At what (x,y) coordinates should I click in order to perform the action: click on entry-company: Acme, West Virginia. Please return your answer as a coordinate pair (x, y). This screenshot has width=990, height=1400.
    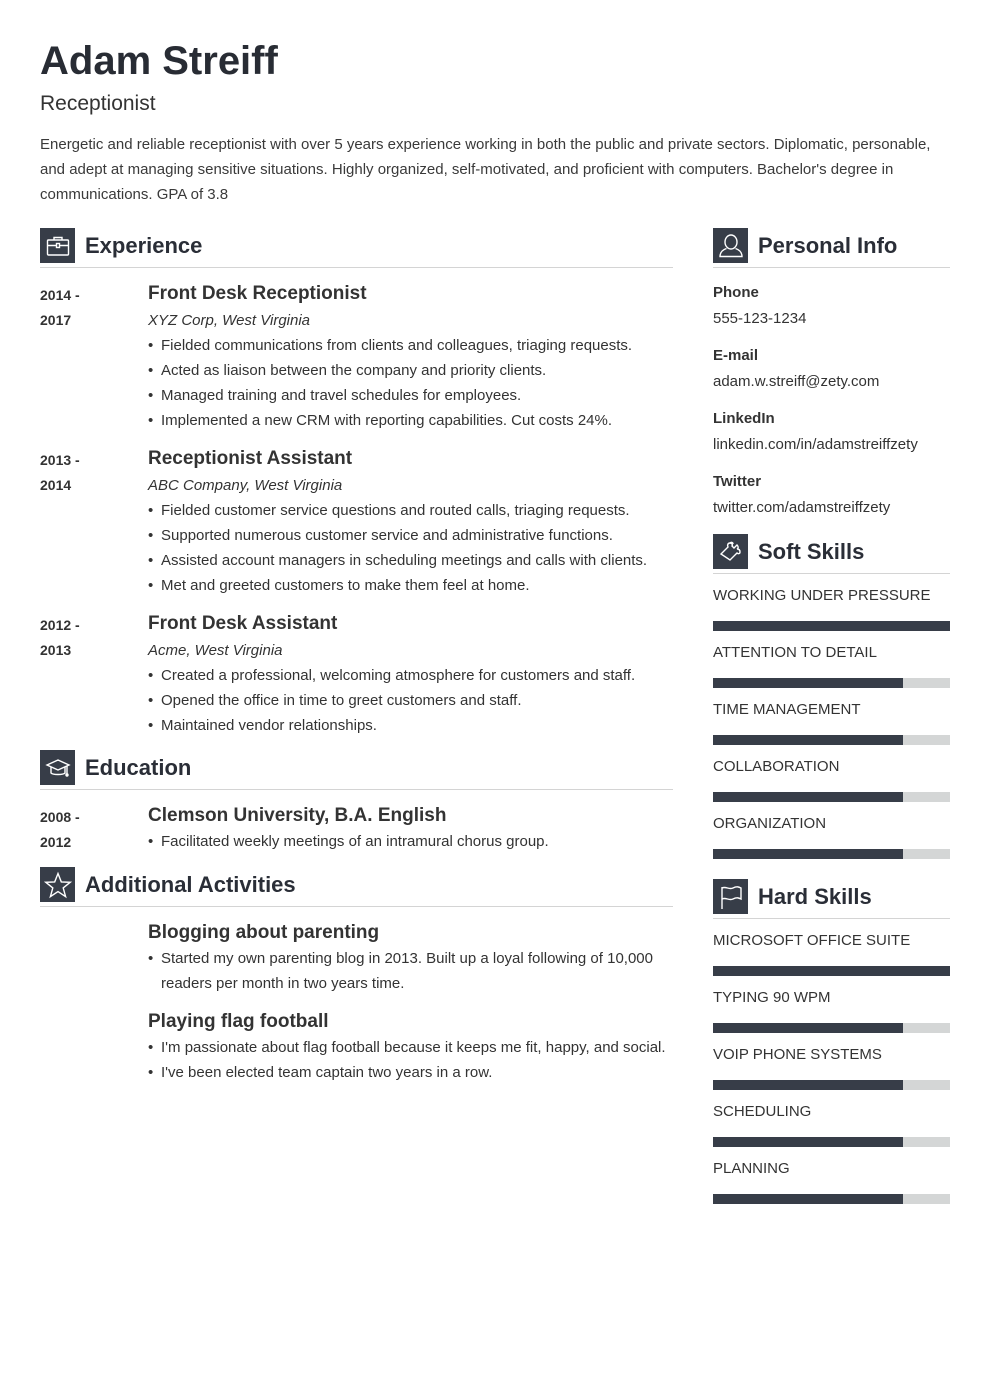
    Looking at the image, I should click on (215, 650).